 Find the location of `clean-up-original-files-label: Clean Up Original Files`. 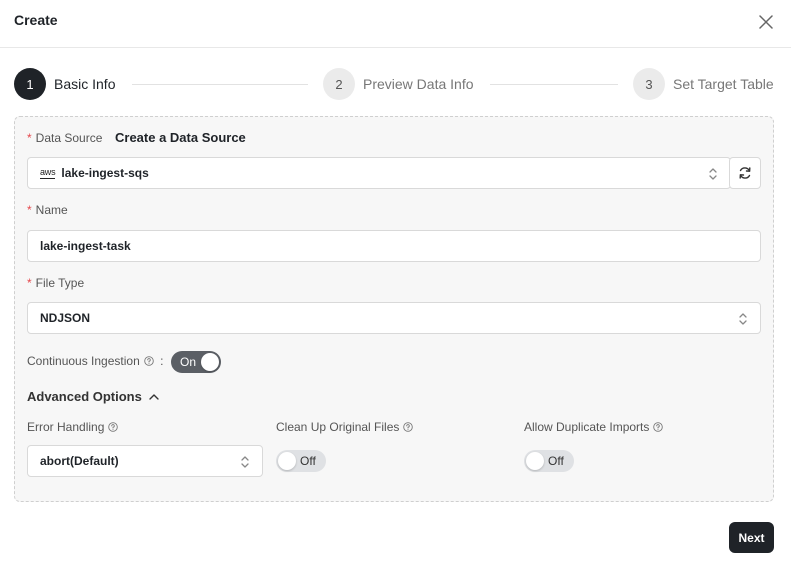

clean-up-original-files-label: Clean Up Original Files is located at coordinates (345, 427).